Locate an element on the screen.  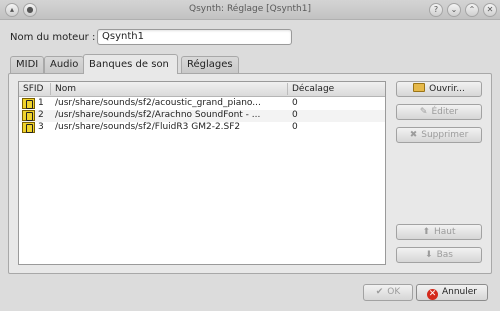
remove-icon: ✖ is located at coordinates (413, 135).